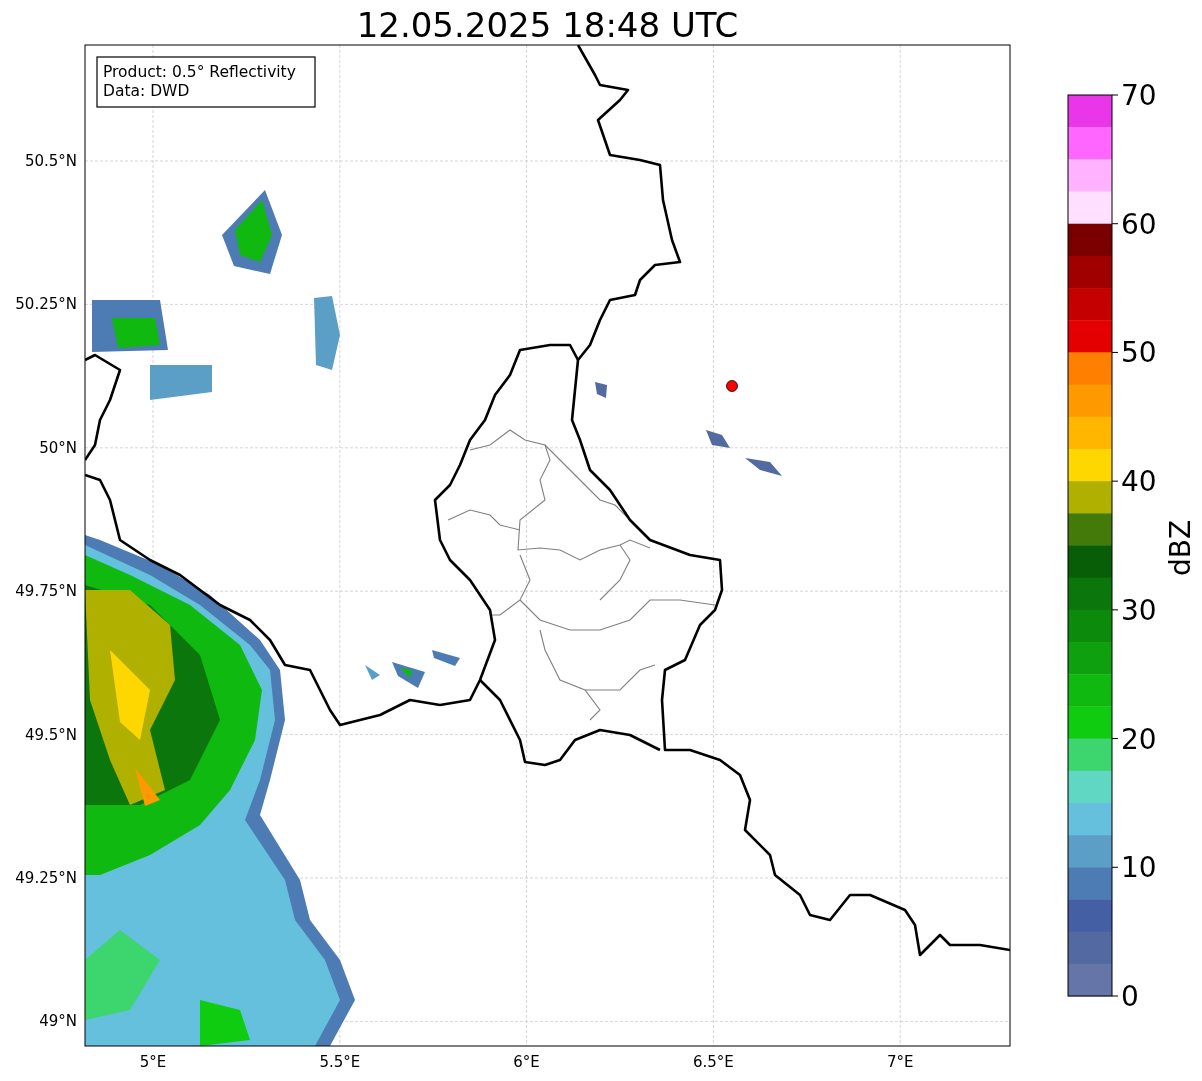  I want to click on axis-tick-label: 49.25°N, so click(46, 878).